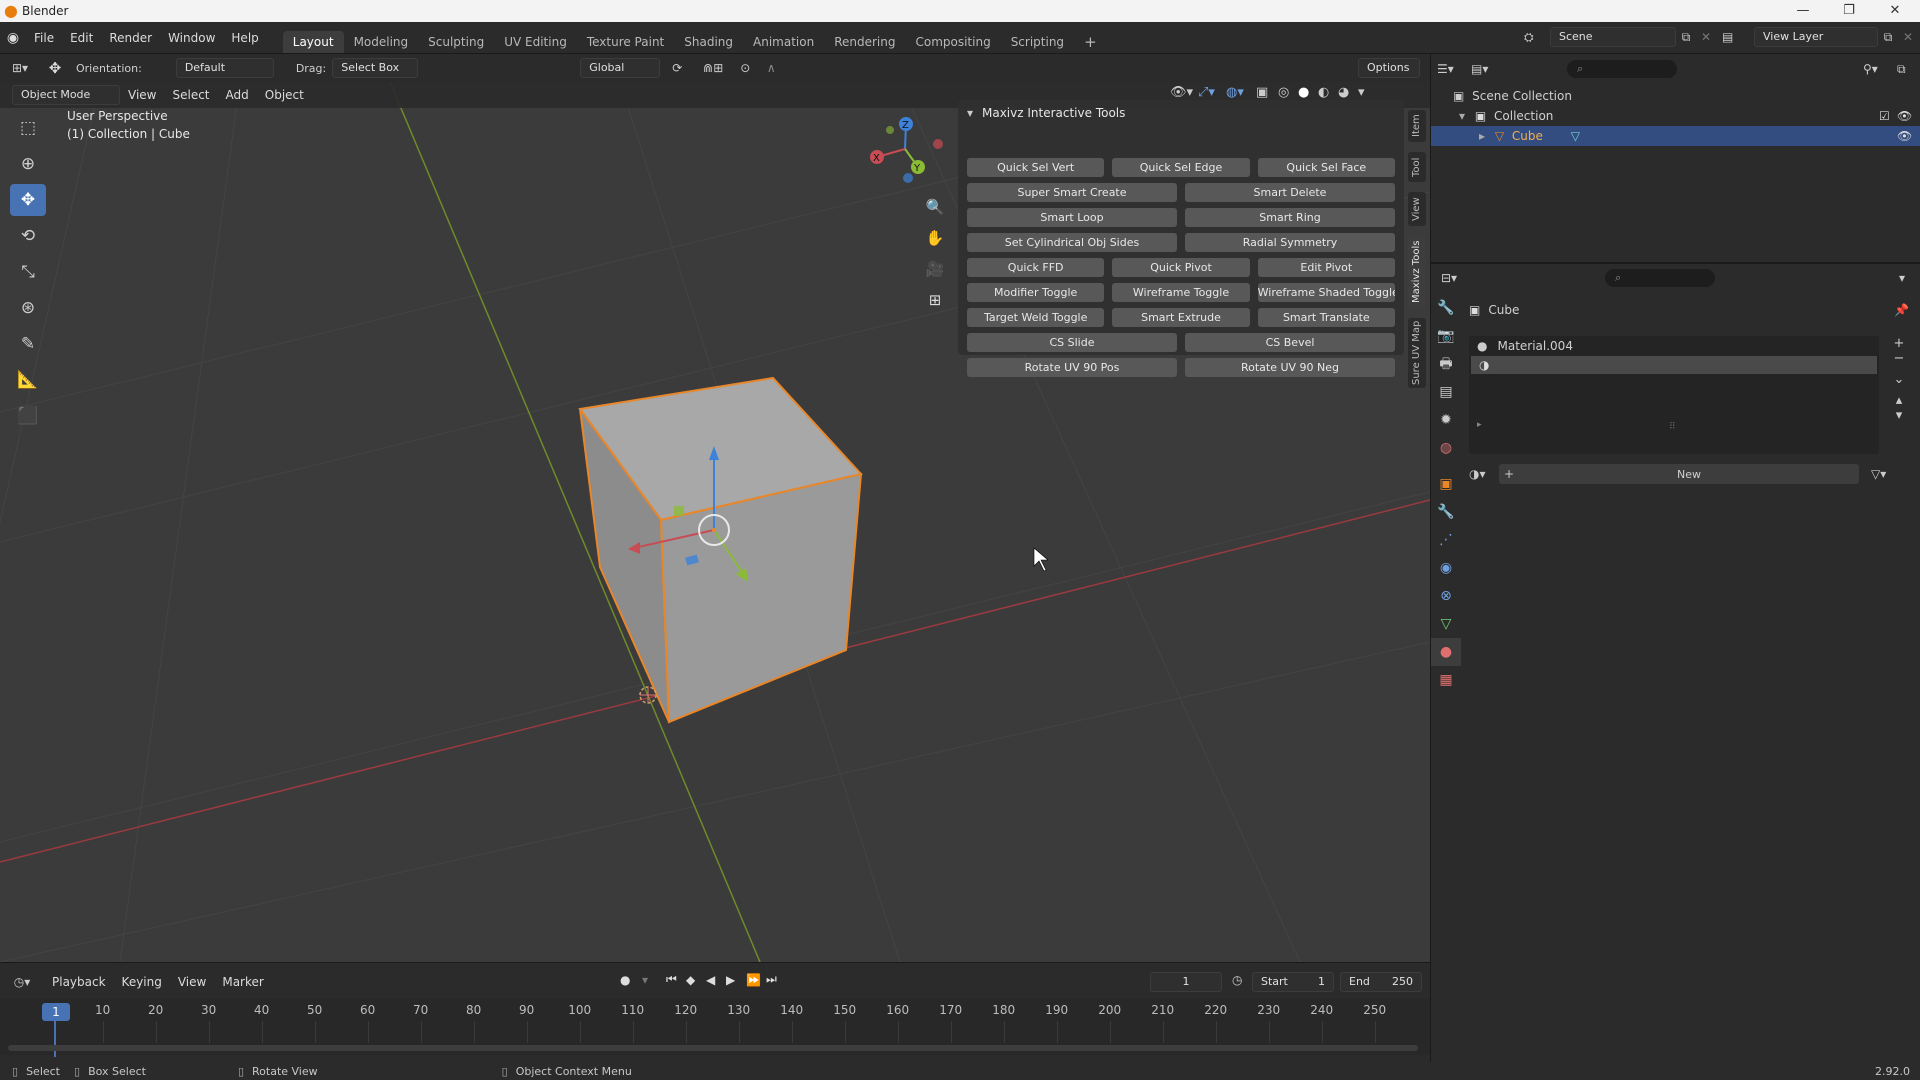 The width and height of the screenshot is (1920, 1080). Describe the element at coordinates (1675, 116) in the screenshot. I see `outliner-row-collection: ▾ ▣ Collection ☑ 👁` at that location.